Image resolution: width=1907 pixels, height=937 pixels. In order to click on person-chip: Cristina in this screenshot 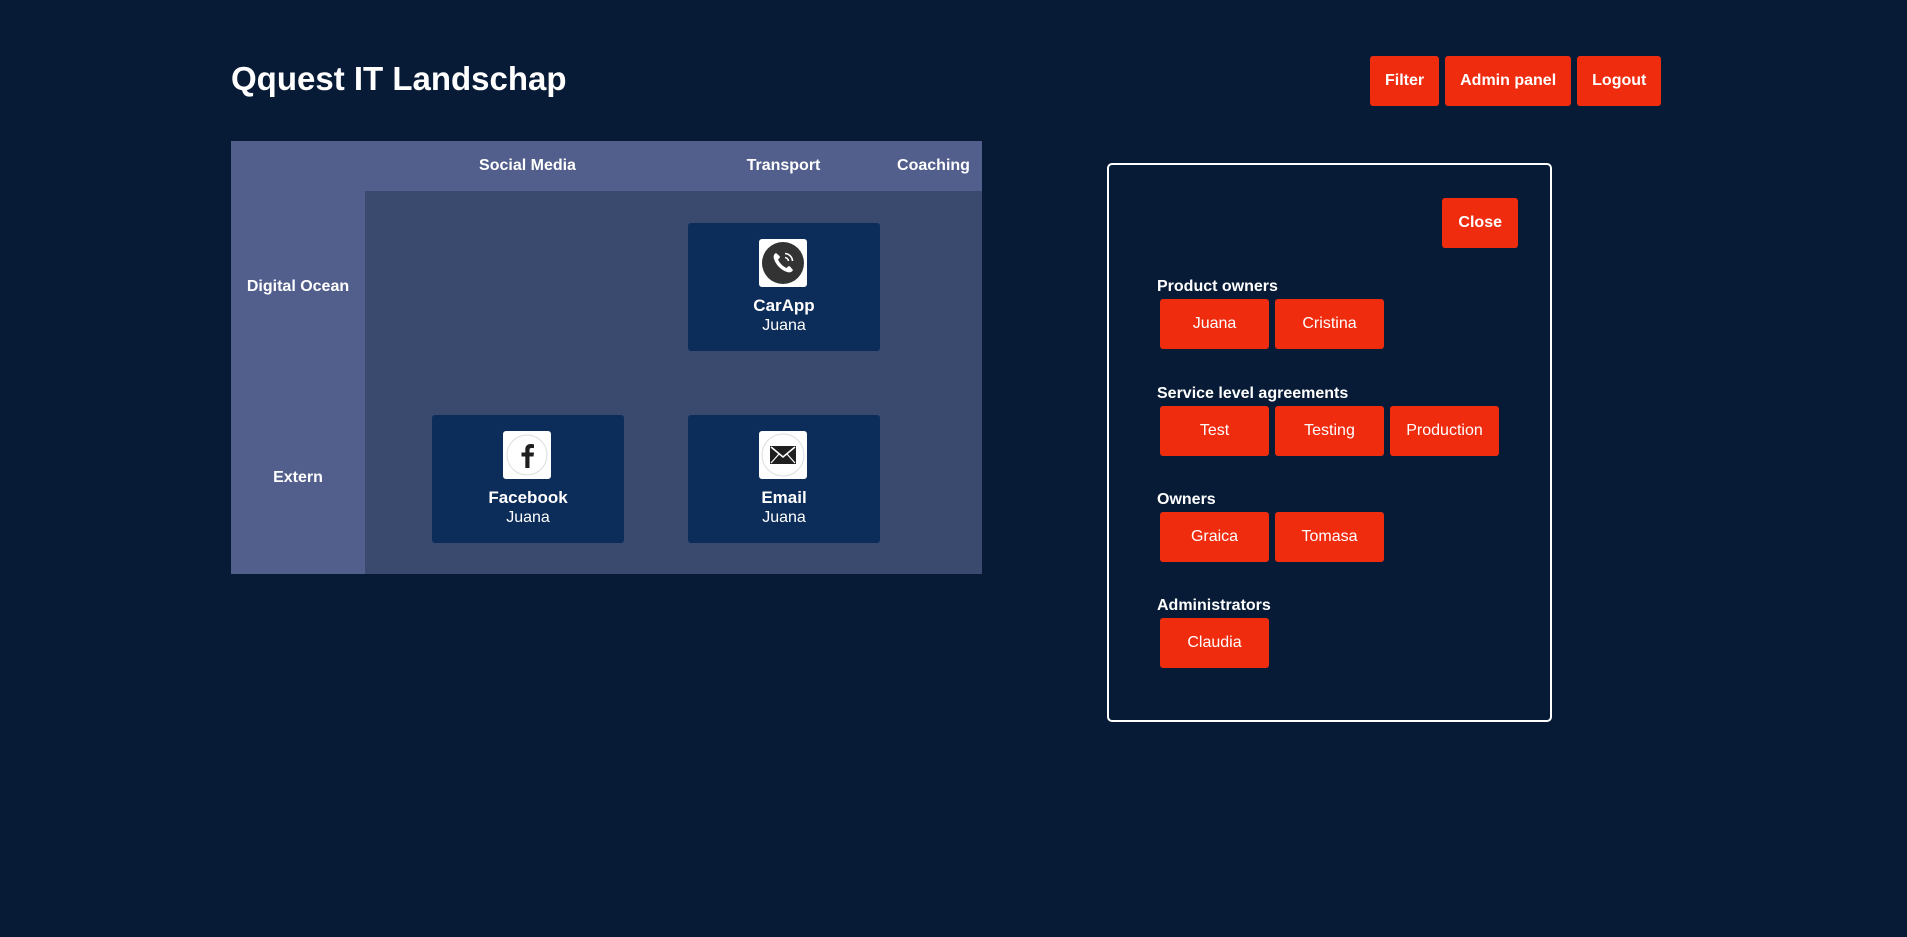, I will do `click(1329, 324)`.